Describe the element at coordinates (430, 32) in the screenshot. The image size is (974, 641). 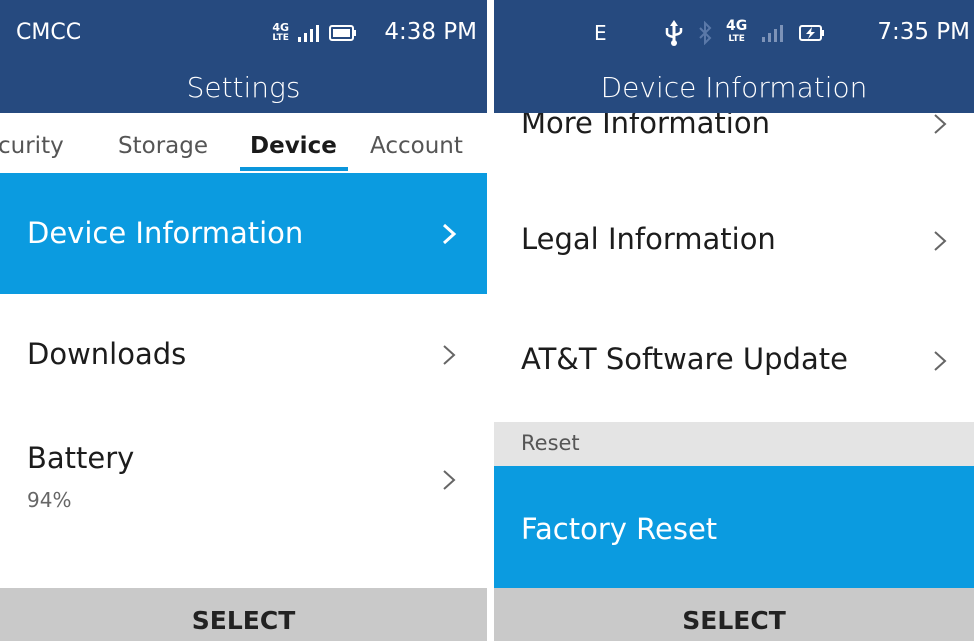
I see `clock: 4:38 PM` at that location.